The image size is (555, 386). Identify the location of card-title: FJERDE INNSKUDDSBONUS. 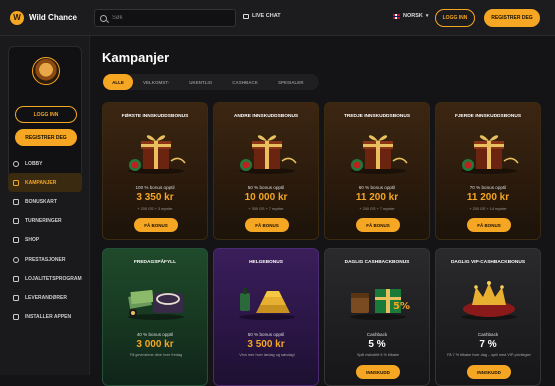
(488, 116).